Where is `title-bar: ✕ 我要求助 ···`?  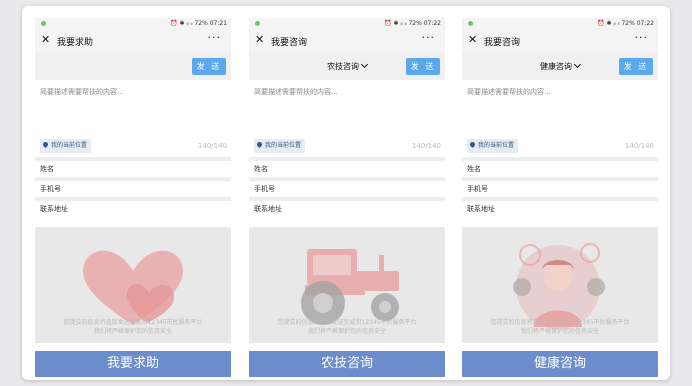
title-bar: ✕ 我要求助 ··· is located at coordinates (133, 41).